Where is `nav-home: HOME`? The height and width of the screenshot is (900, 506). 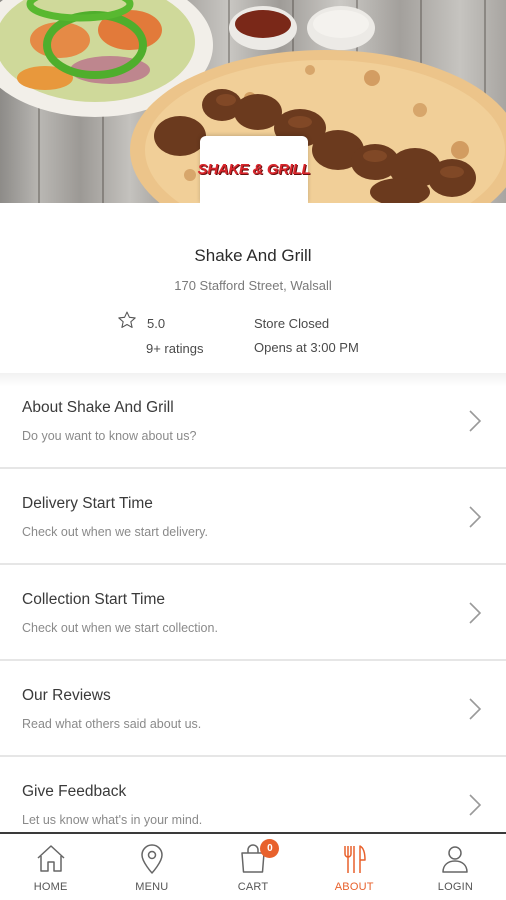
nav-home: HOME is located at coordinates (50, 867).